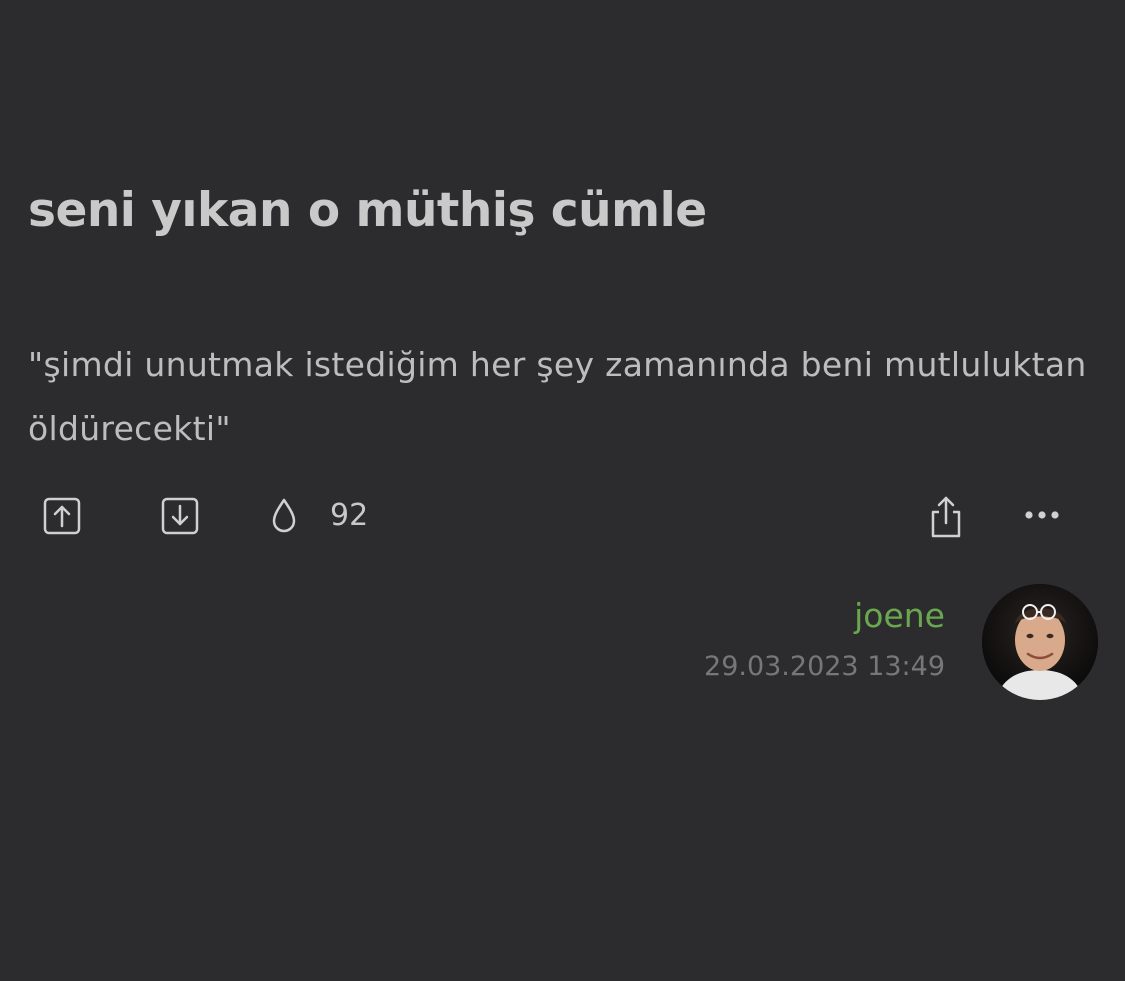 The width and height of the screenshot is (1125, 981). I want to click on share-icon, so click(946, 517).